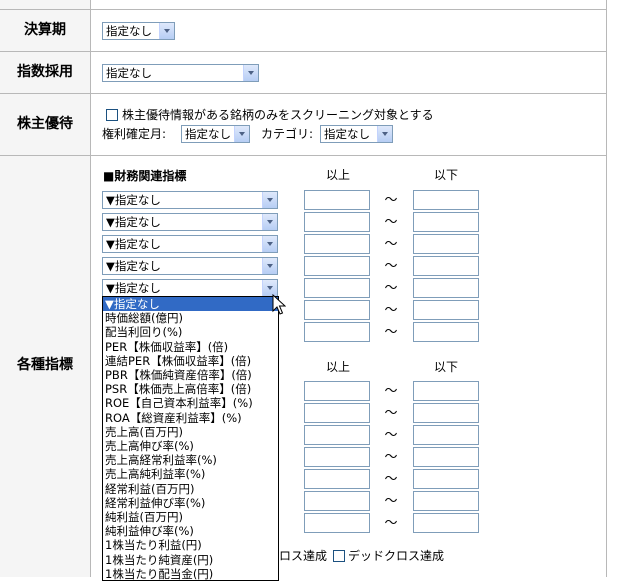 The height and width of the screenshot is (581, 621). What do you see at coordinates (190, 244) in the screenshot?
I see `indicator-select-3: ▼指定なし` at bounding box center [190, 244].